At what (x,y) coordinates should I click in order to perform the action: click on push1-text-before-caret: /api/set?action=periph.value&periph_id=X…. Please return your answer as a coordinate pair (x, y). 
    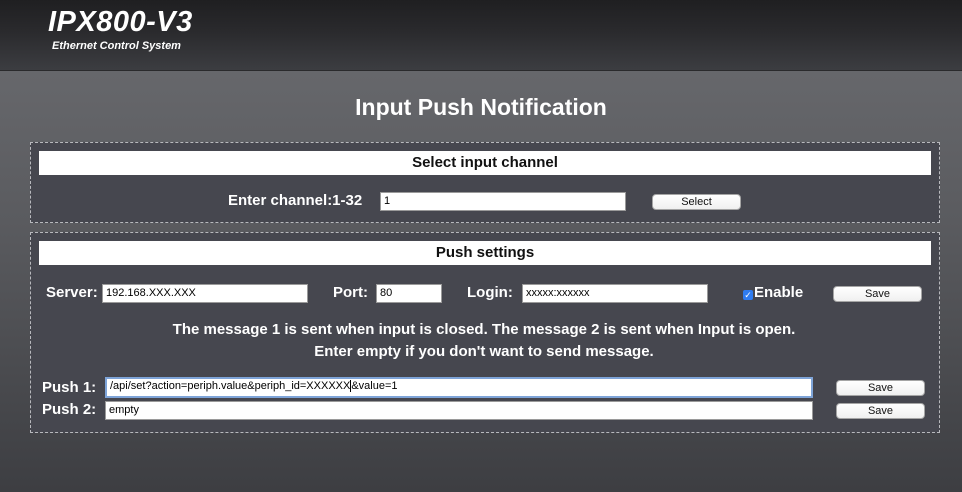
    Looking at the image, I should click on (230, 386).